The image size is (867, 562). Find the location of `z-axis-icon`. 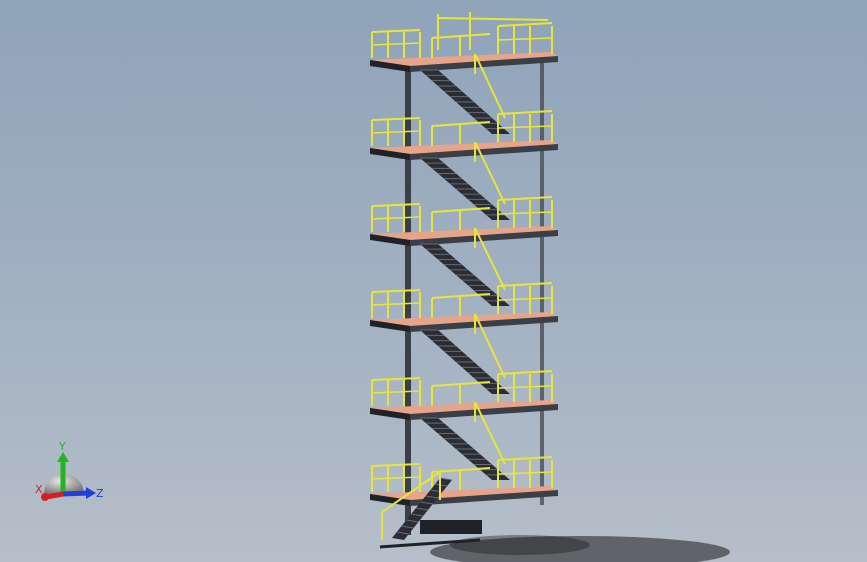

z-axis-icon is located at coordinates (75, 493).